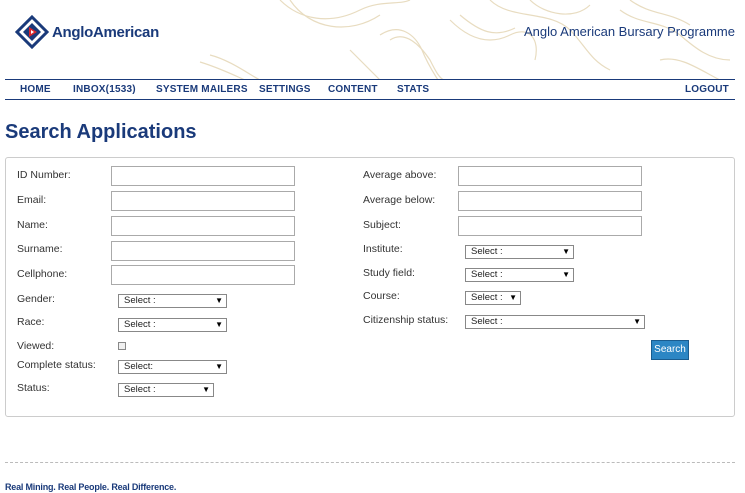 The height and width of the screenshot is (493, 745). I want to click on status-select-value: Select :, so click(140, 389).